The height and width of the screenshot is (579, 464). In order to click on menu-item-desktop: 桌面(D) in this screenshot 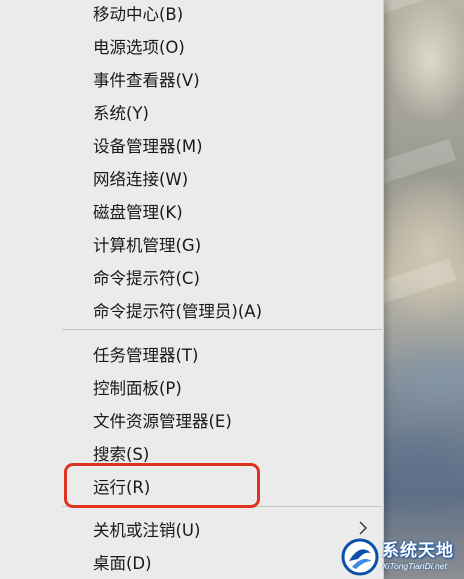, I will do `click(192, 561)`.